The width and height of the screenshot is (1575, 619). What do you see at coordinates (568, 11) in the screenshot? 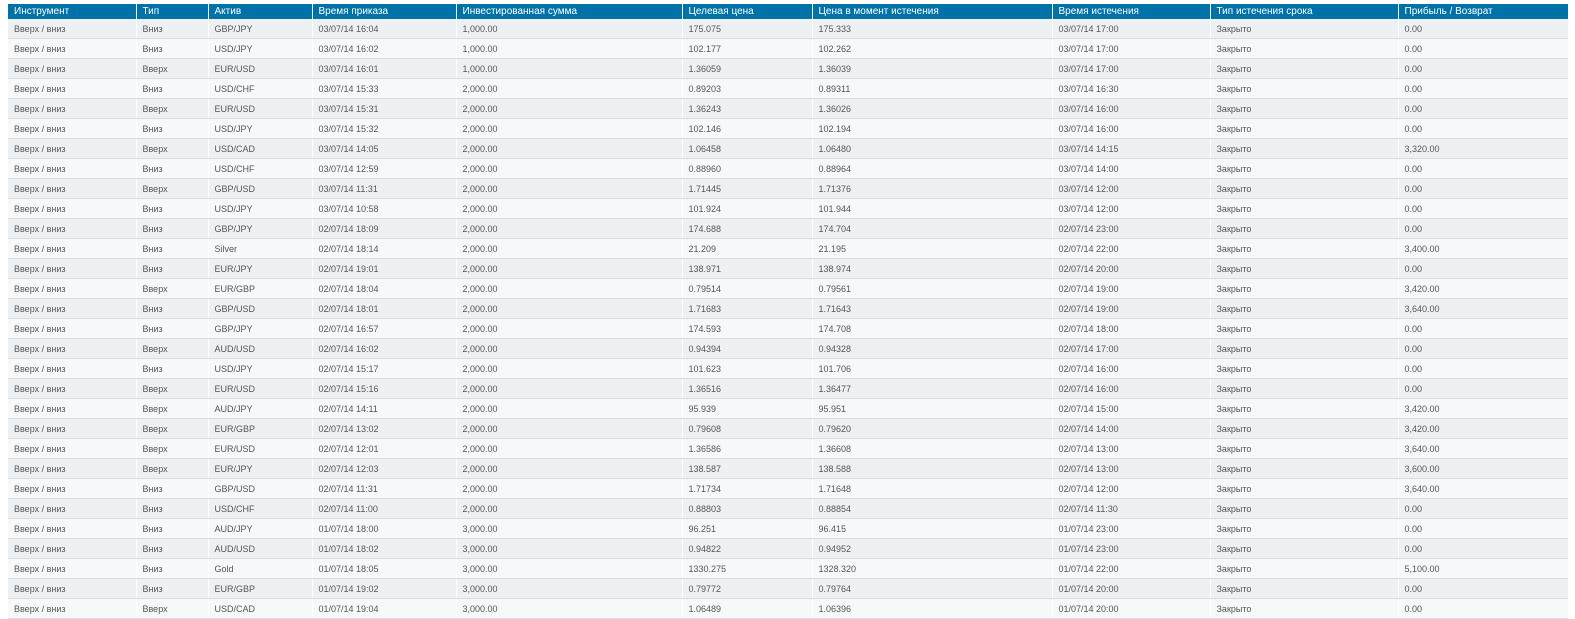
I see `column-header-invested-amount: Инвестированная сумма` at bounding box center [568, 11].